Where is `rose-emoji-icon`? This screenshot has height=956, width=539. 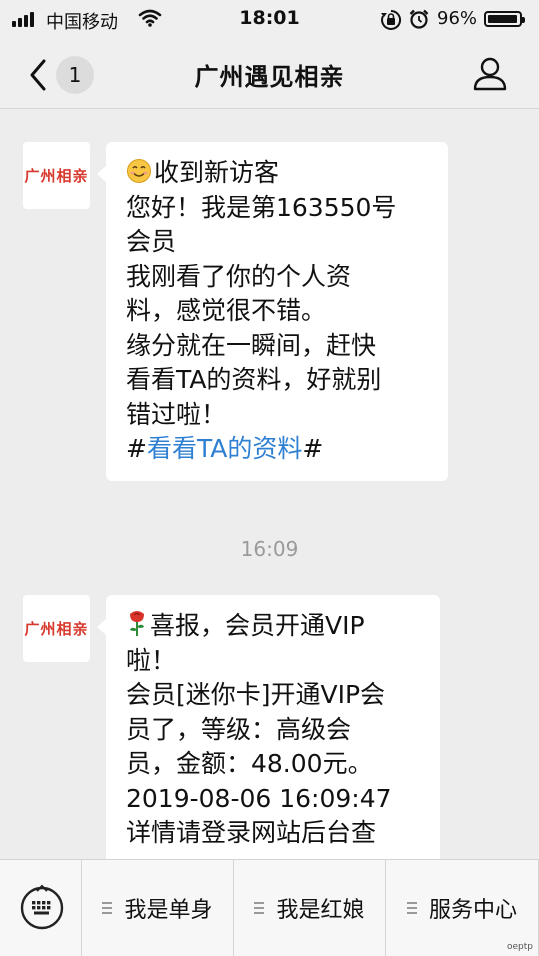
rose-emoji-icon is located at coordinates (137, 623).